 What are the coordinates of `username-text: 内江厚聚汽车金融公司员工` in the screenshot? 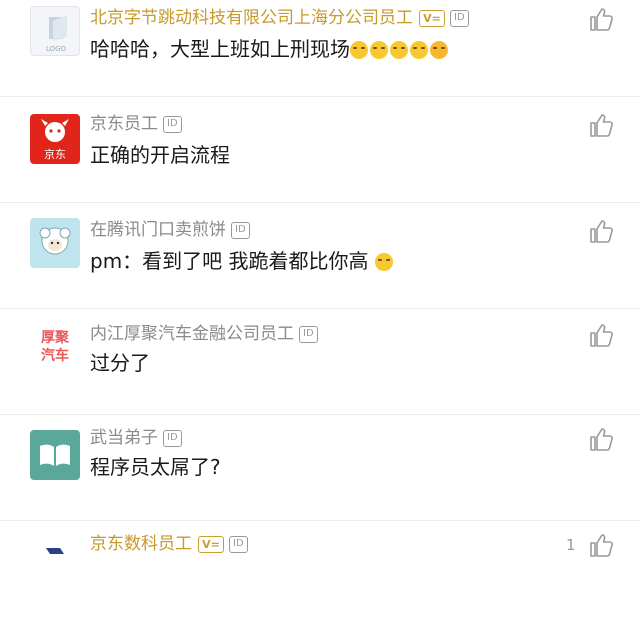 It's located at (192, 334).